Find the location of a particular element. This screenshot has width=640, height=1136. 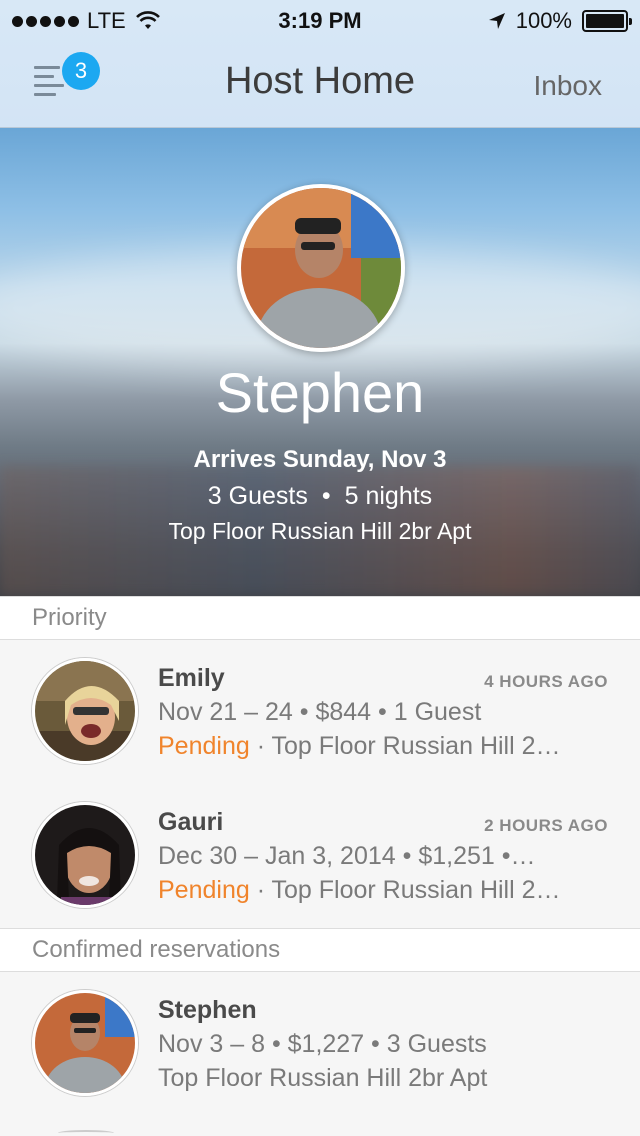

list-item-peek is located at coordinates (86, 1133).